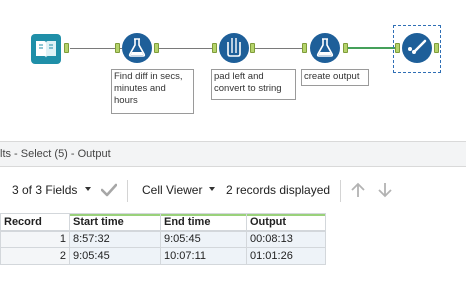  What do you see at coordinates (117, 48) in the screenshot?
I see `tool2-input-anchor` at bounding box center [117, 48].